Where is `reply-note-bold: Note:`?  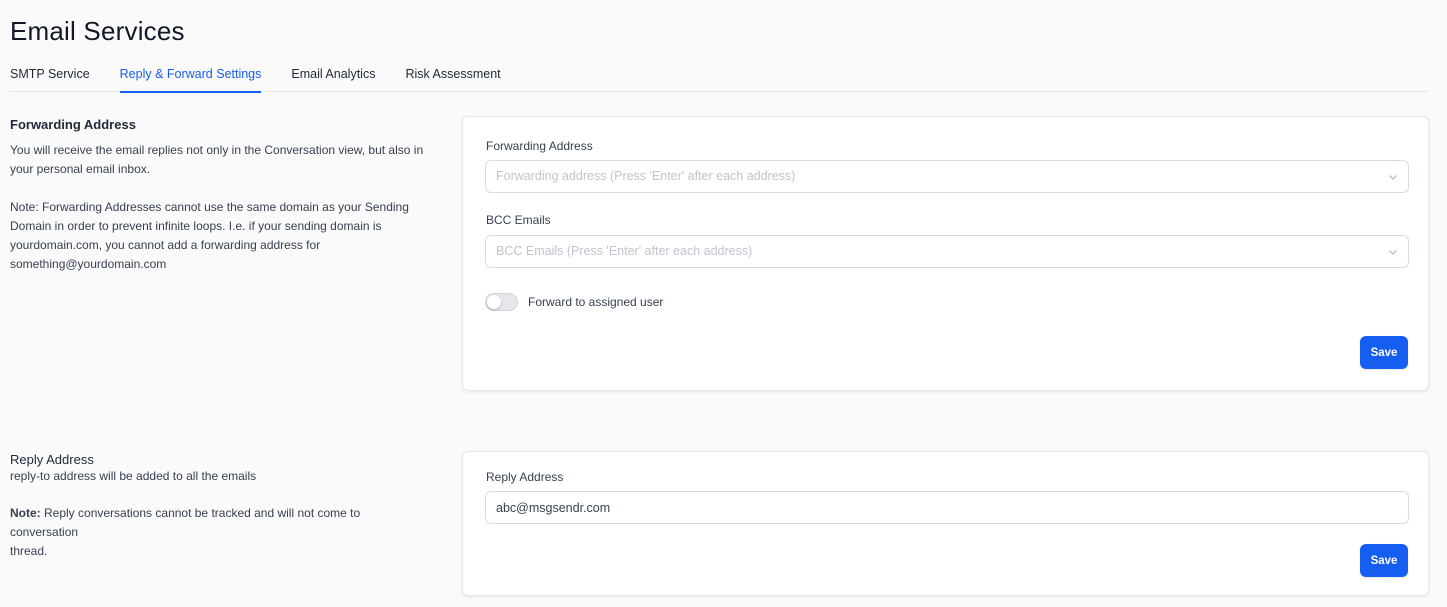 reply-note-bold: Note: is located at coordinates (25, 513).